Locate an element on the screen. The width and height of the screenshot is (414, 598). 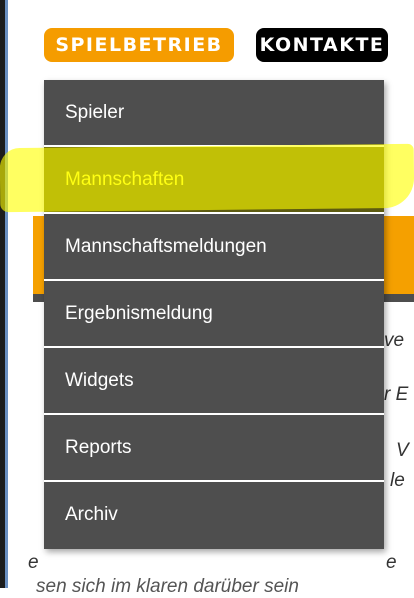
menu-item-reports: Reports is located at coordinates (214, 448).